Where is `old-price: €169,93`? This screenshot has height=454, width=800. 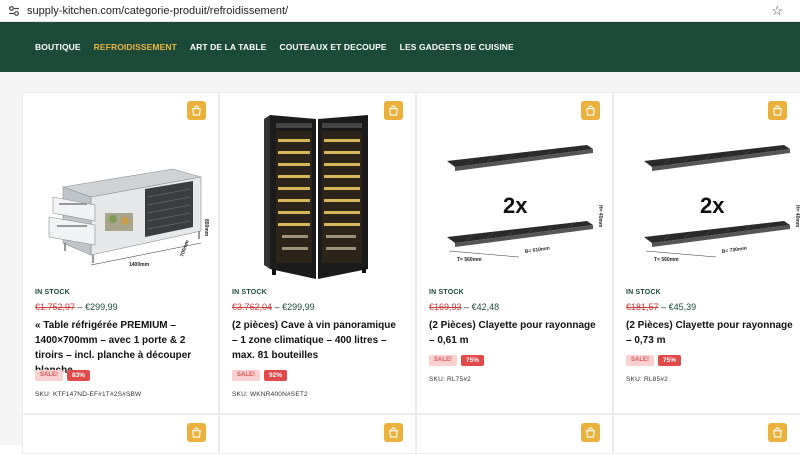
old-price: €169,93 is located at coordinates (445, 307).